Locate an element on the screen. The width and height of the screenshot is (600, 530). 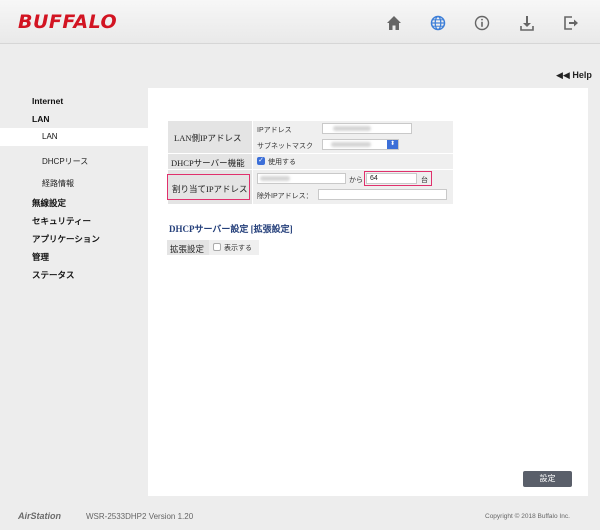
dhcp-label: DHCPサーバー機能 is located at coordinates (208, 163).